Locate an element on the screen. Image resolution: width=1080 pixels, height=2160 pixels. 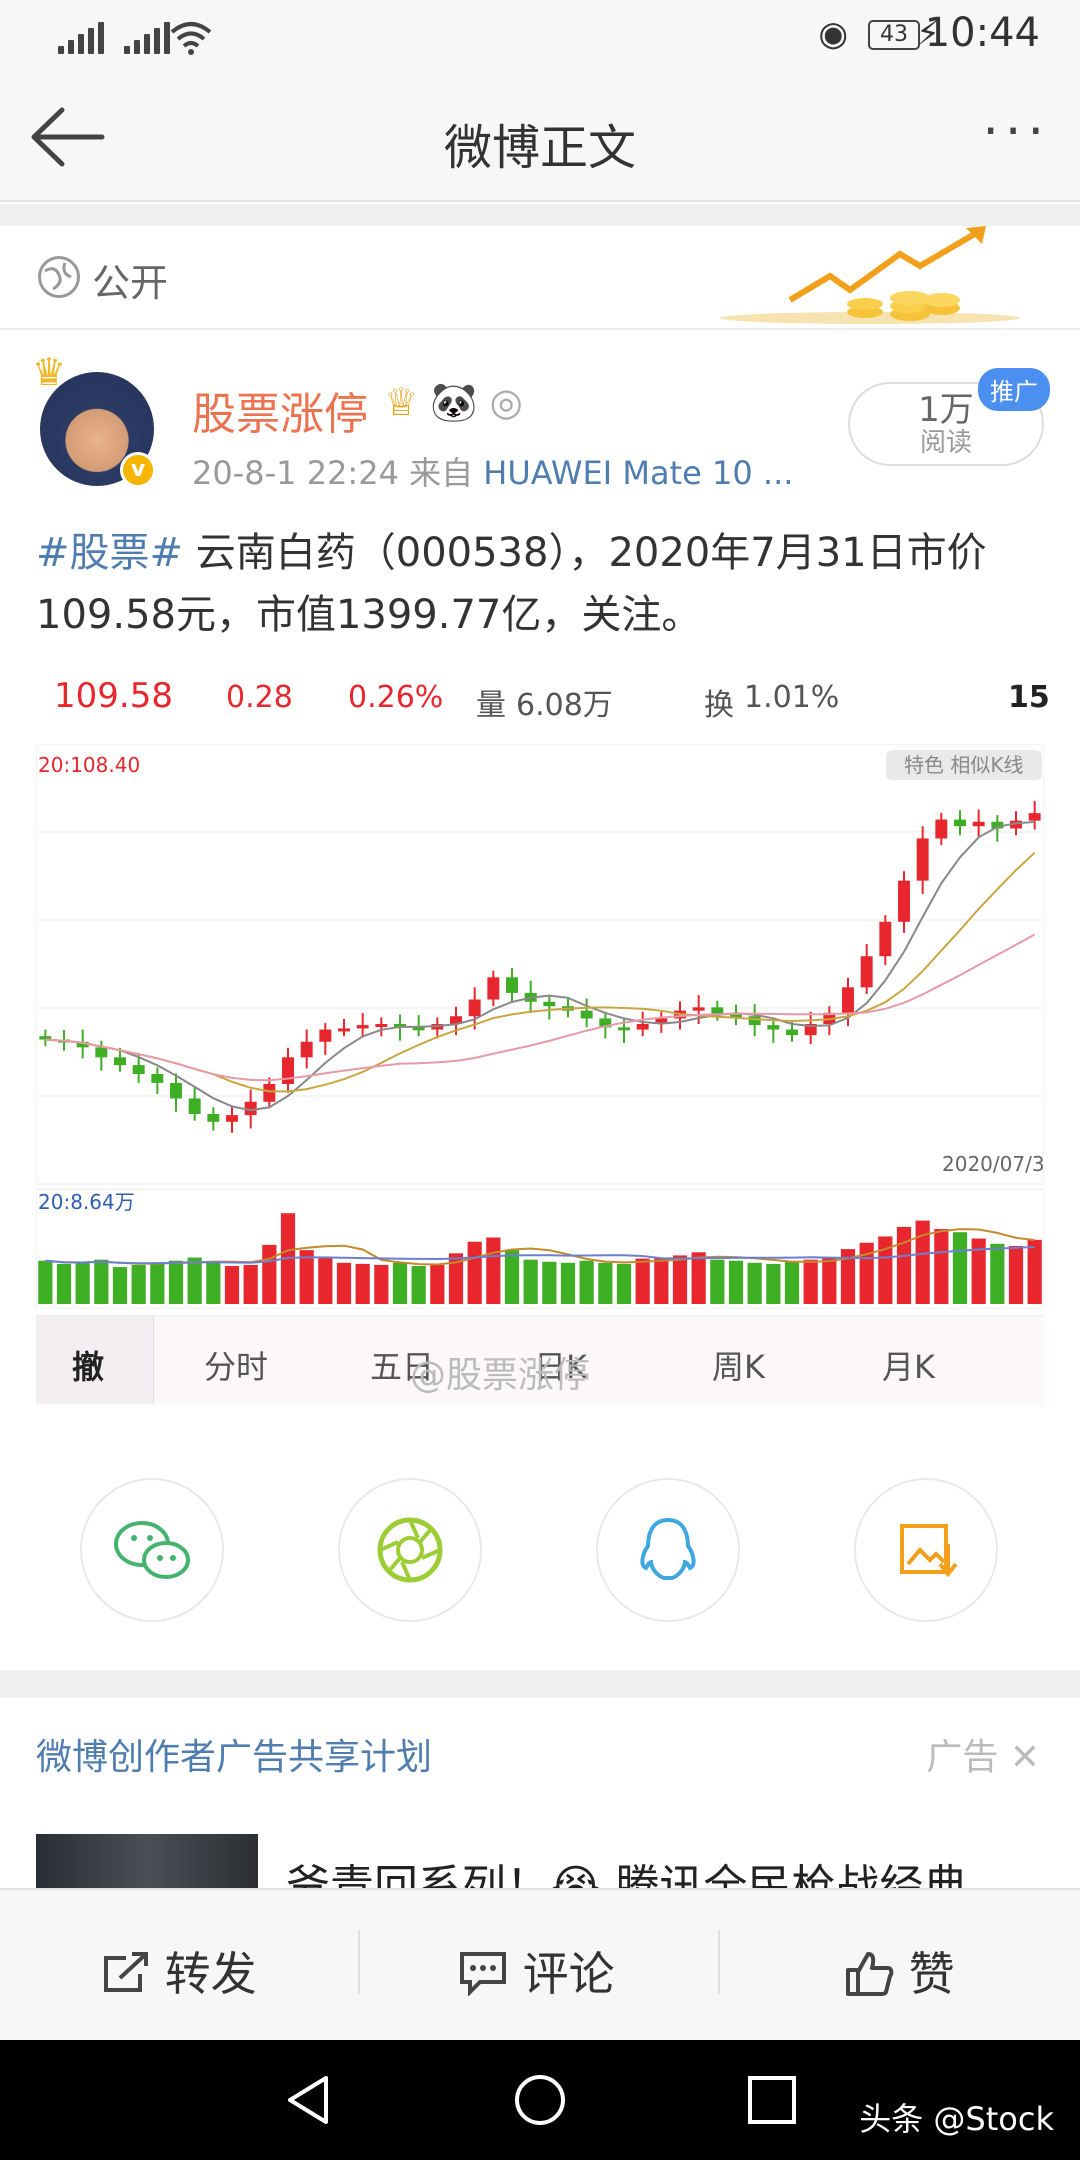
nav-bar: 微博正文 ··· is located at coordinates (540, 137).